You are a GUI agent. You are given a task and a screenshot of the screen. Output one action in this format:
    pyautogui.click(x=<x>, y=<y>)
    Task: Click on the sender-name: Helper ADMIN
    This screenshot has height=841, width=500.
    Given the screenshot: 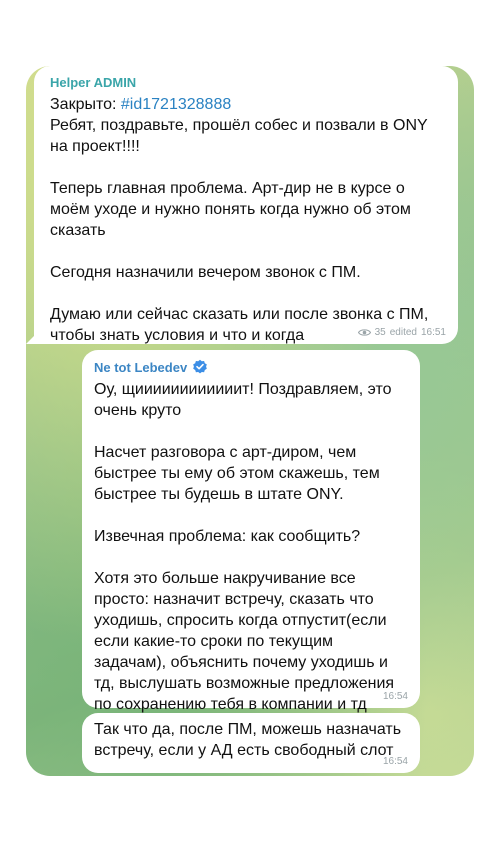 What is the action you would take?
    pyautogui.click(x=247, y=82)
    